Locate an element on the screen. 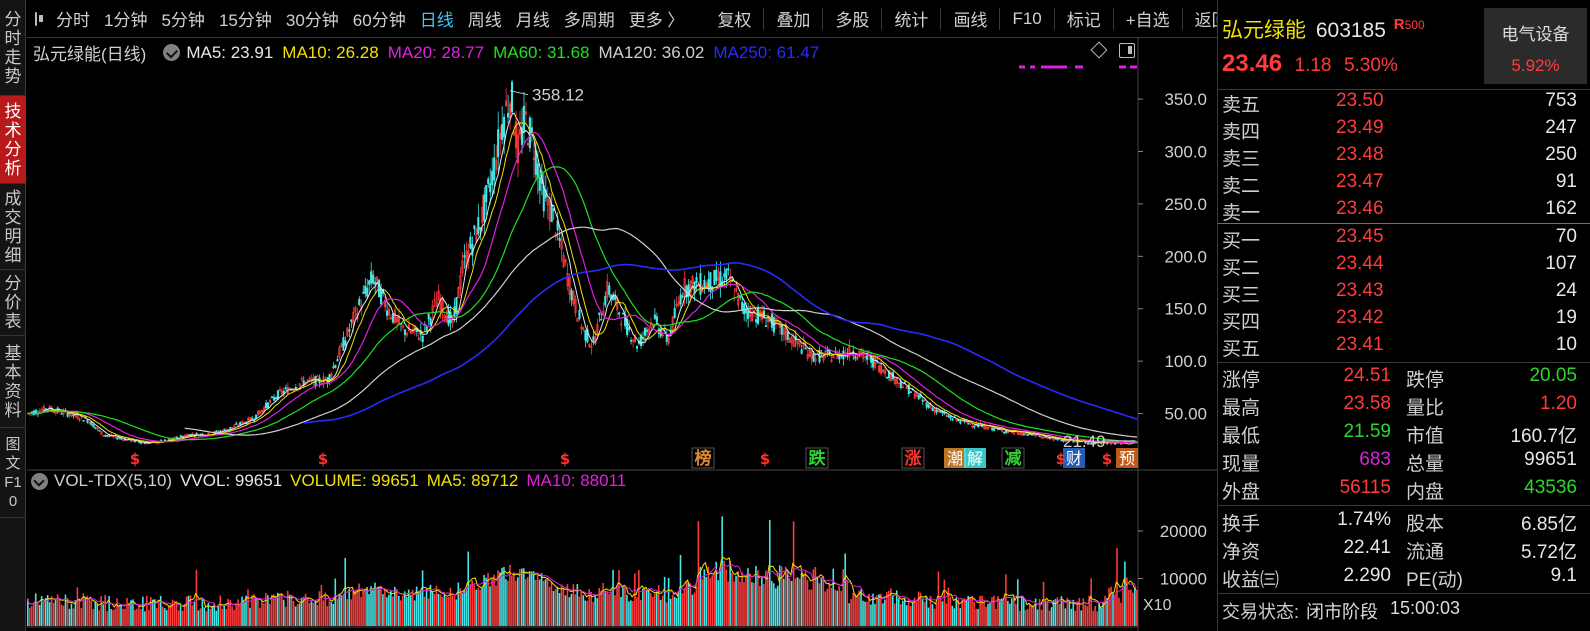  draw-line-button: 画线 is located at coordinates (970, 18).